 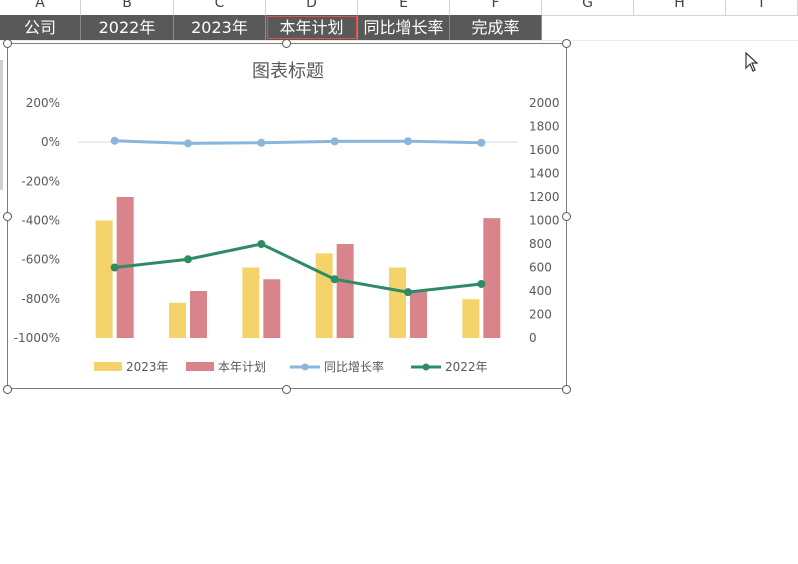 I want to click on row-marker, so click(x=1, y=125).